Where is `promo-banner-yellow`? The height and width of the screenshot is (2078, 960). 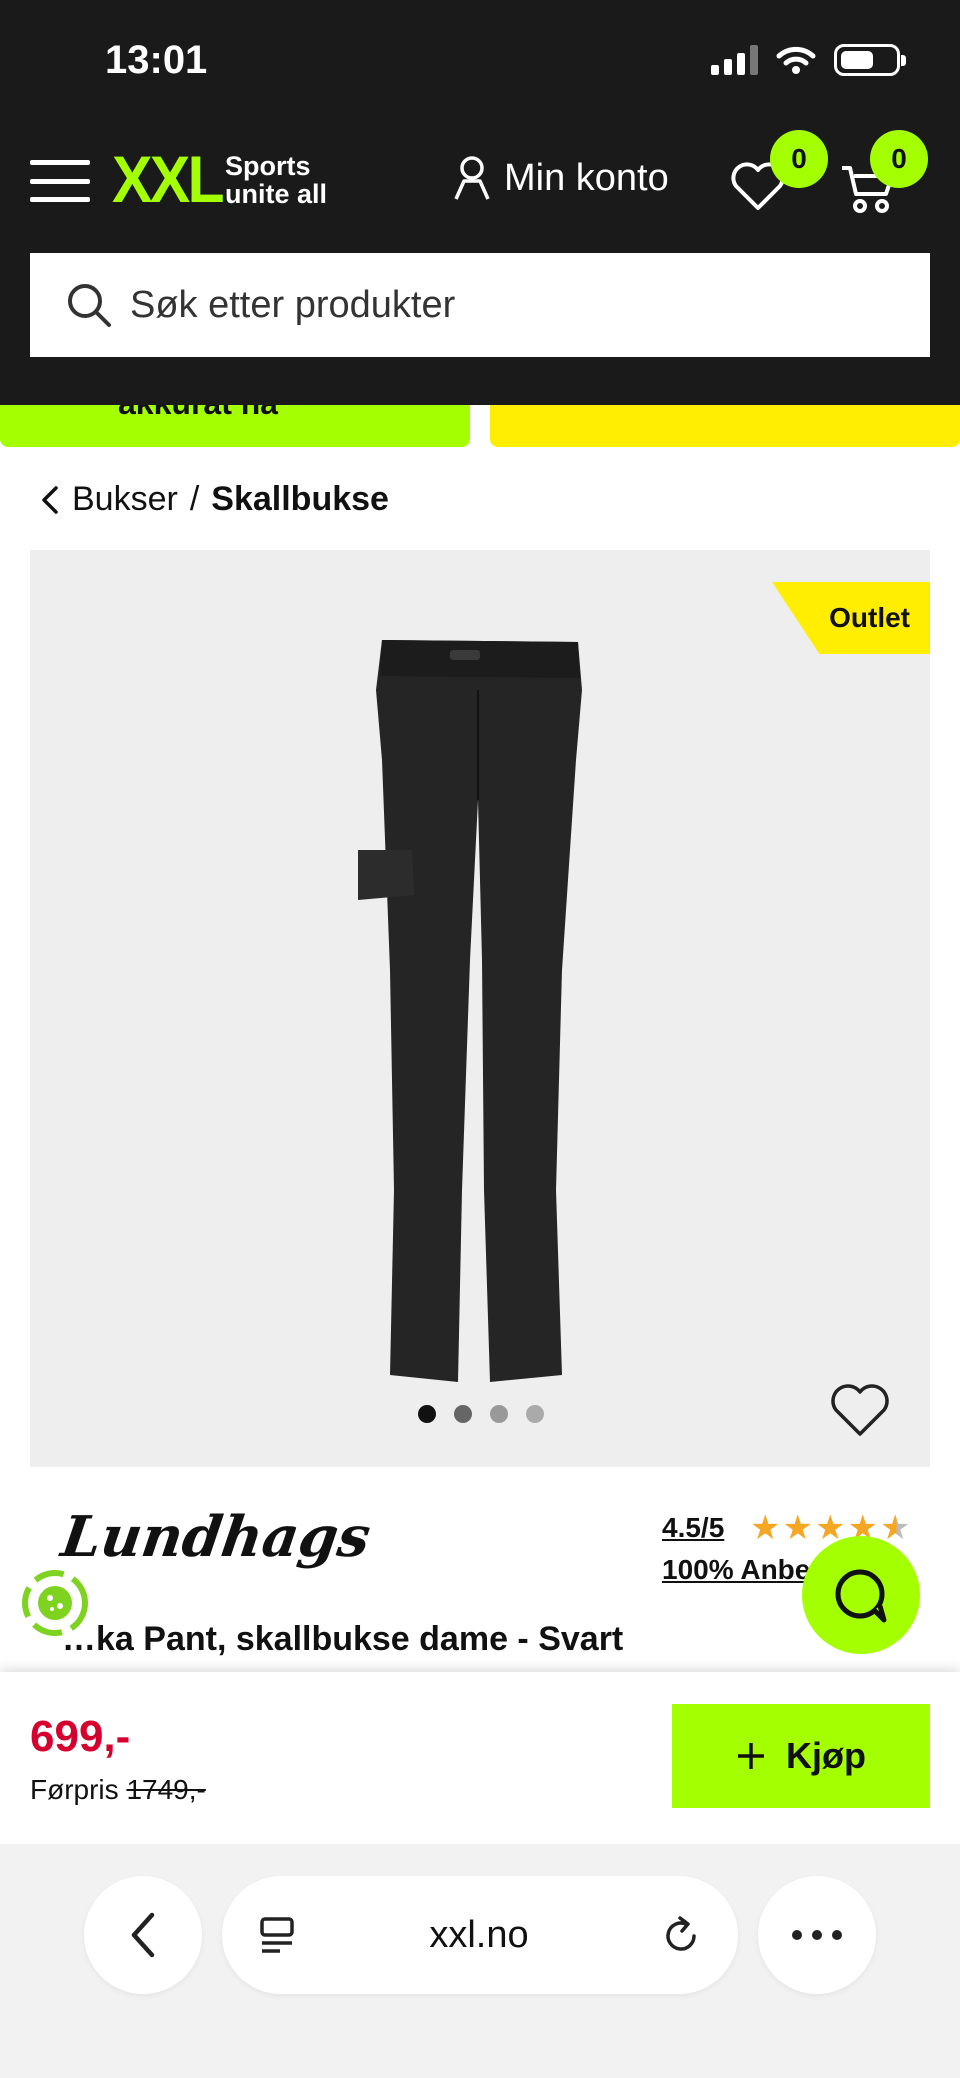
promo-banner-yellow is located at coordinates (725, 426).